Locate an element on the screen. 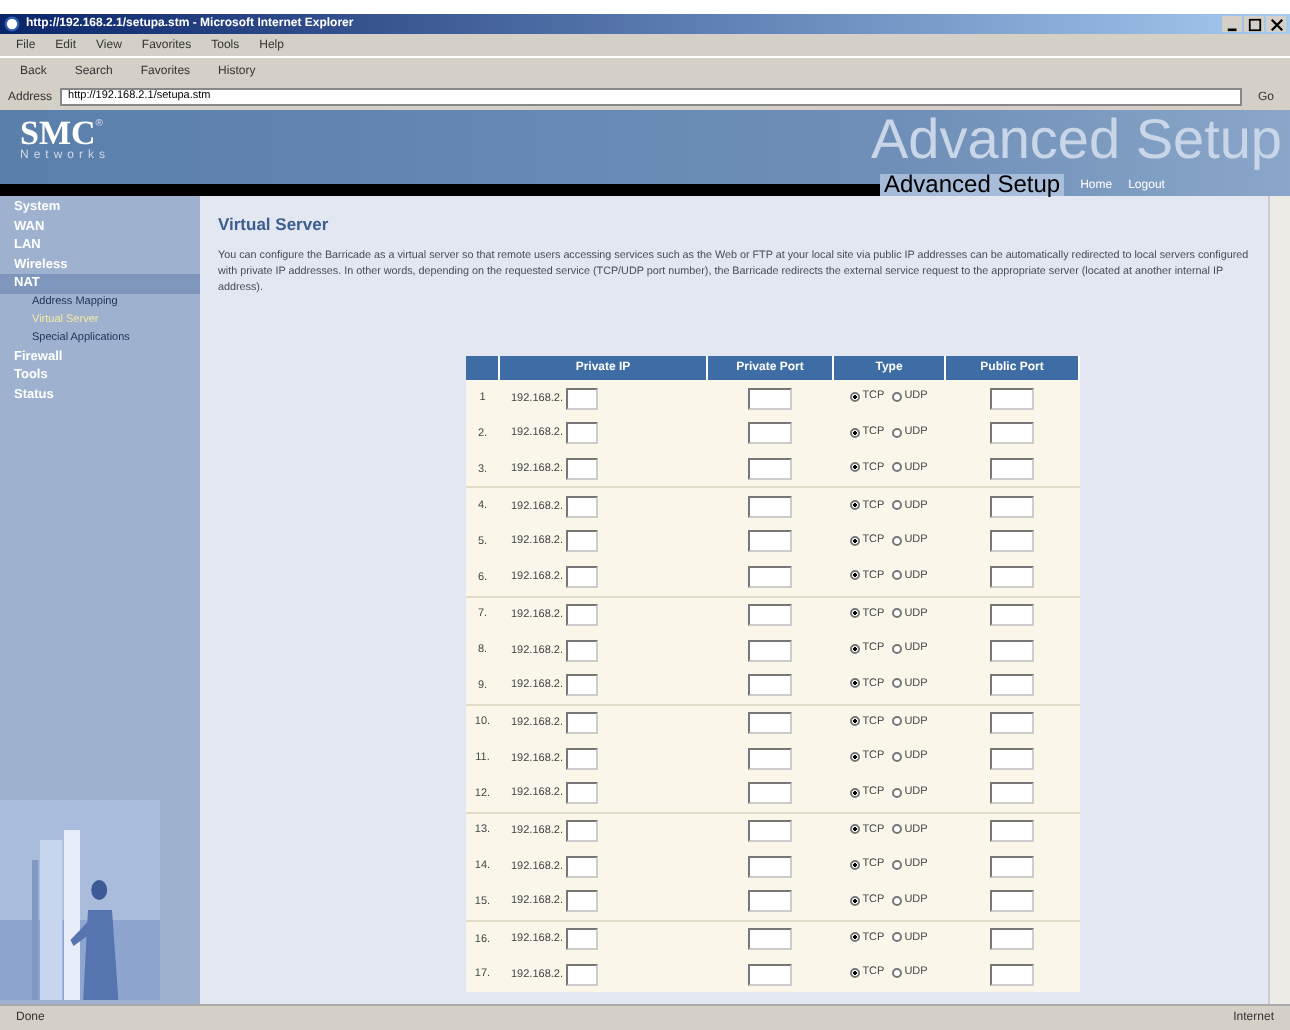  maximize-icon is located at coordinates (1254, 24).